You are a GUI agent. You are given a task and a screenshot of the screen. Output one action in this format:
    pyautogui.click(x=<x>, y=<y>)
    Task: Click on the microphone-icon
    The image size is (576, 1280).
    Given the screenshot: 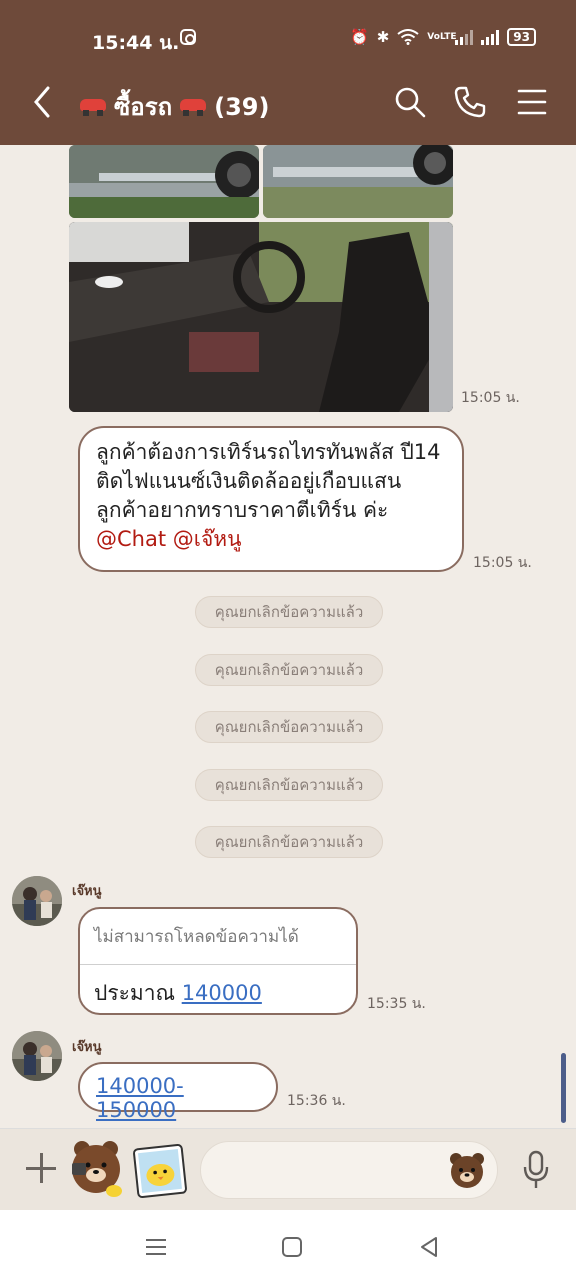 What is the action you would take?
    pyautogui.click(x=536, y=1170)
    